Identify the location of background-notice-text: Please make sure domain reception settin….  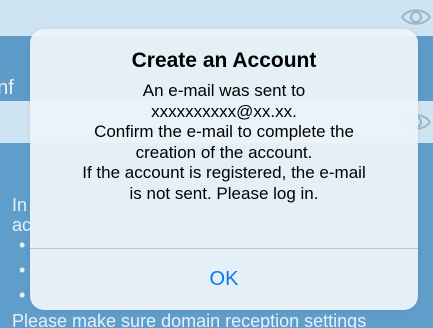
(189, 319).